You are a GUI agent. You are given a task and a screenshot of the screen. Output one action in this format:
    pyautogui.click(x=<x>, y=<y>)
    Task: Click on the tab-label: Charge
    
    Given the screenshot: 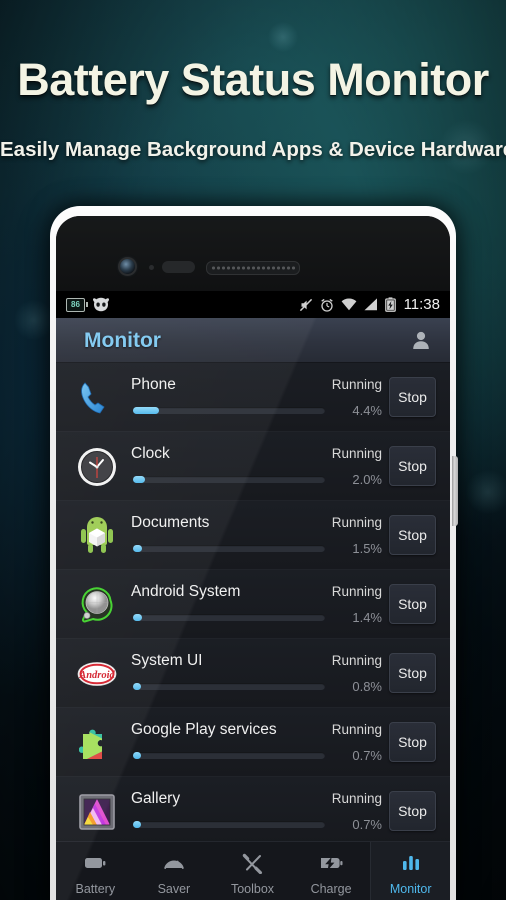 What is the action you would take?
    pyautogui.click(x=331, y=889)
    